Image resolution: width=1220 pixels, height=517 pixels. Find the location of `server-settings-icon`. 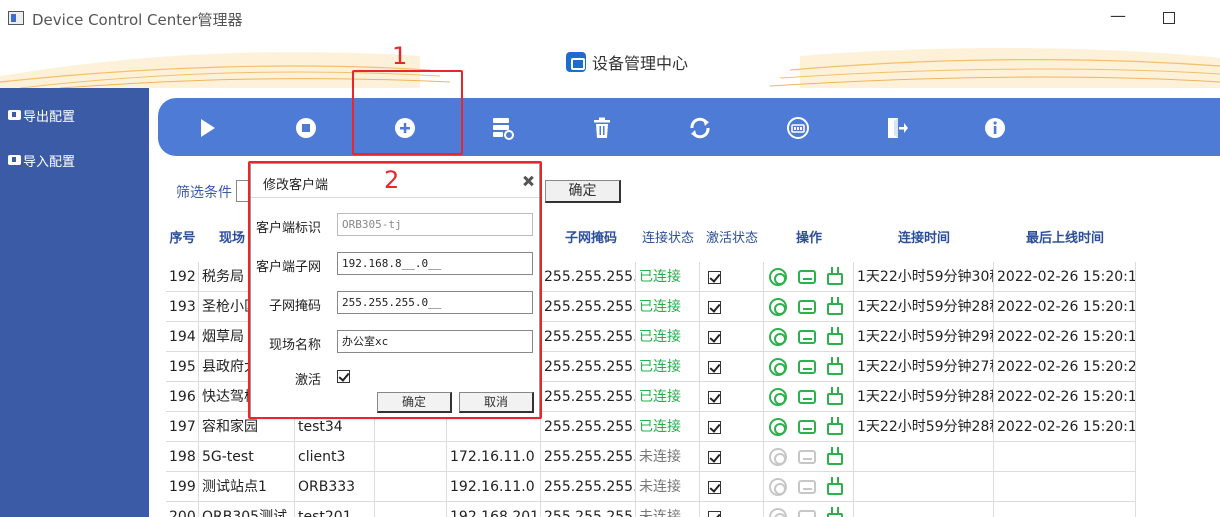

server-settings-icon is located at coordinates (503, 129).